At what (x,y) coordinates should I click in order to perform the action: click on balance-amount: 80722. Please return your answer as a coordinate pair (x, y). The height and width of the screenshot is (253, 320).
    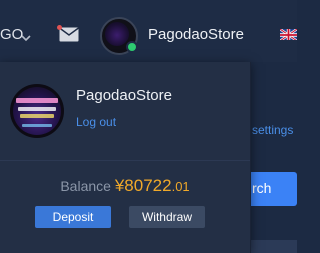
    Looking at the image, I should click on (148, 185).